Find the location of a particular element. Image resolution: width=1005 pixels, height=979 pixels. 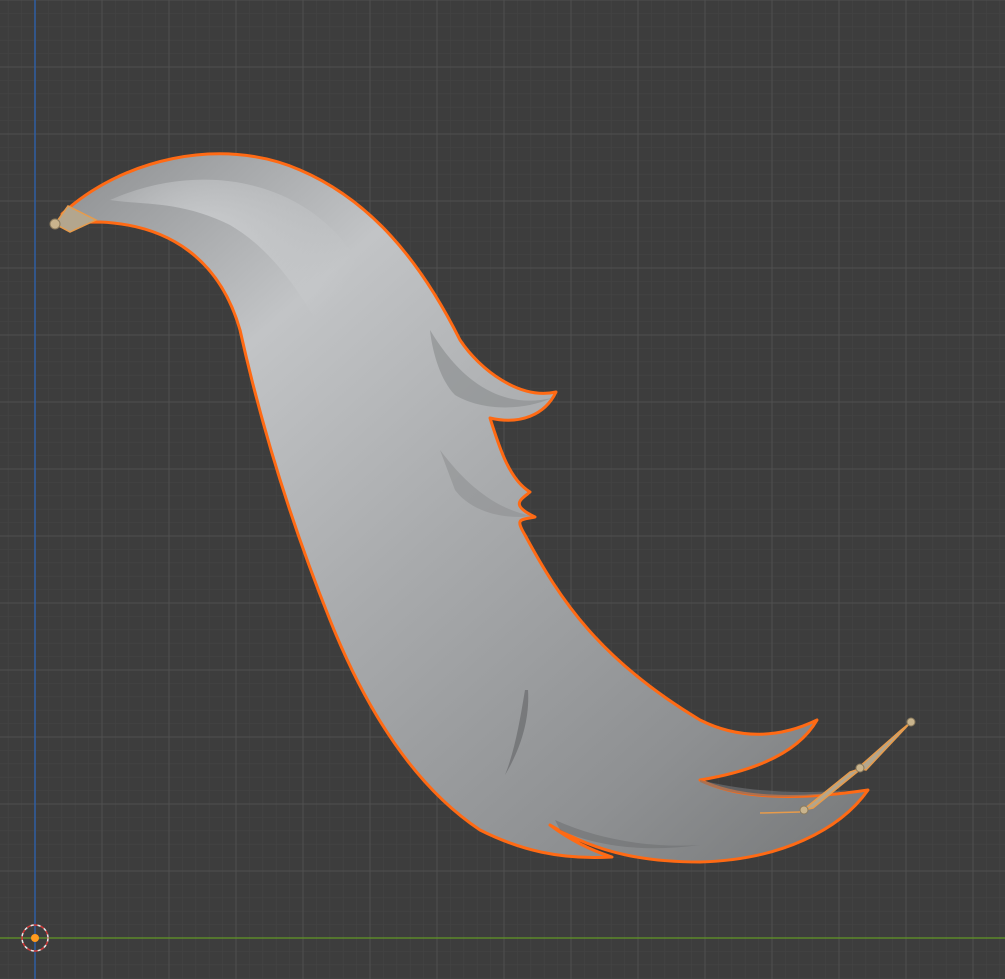

bone-end-tail-stub is located at coordinates (780, 812).